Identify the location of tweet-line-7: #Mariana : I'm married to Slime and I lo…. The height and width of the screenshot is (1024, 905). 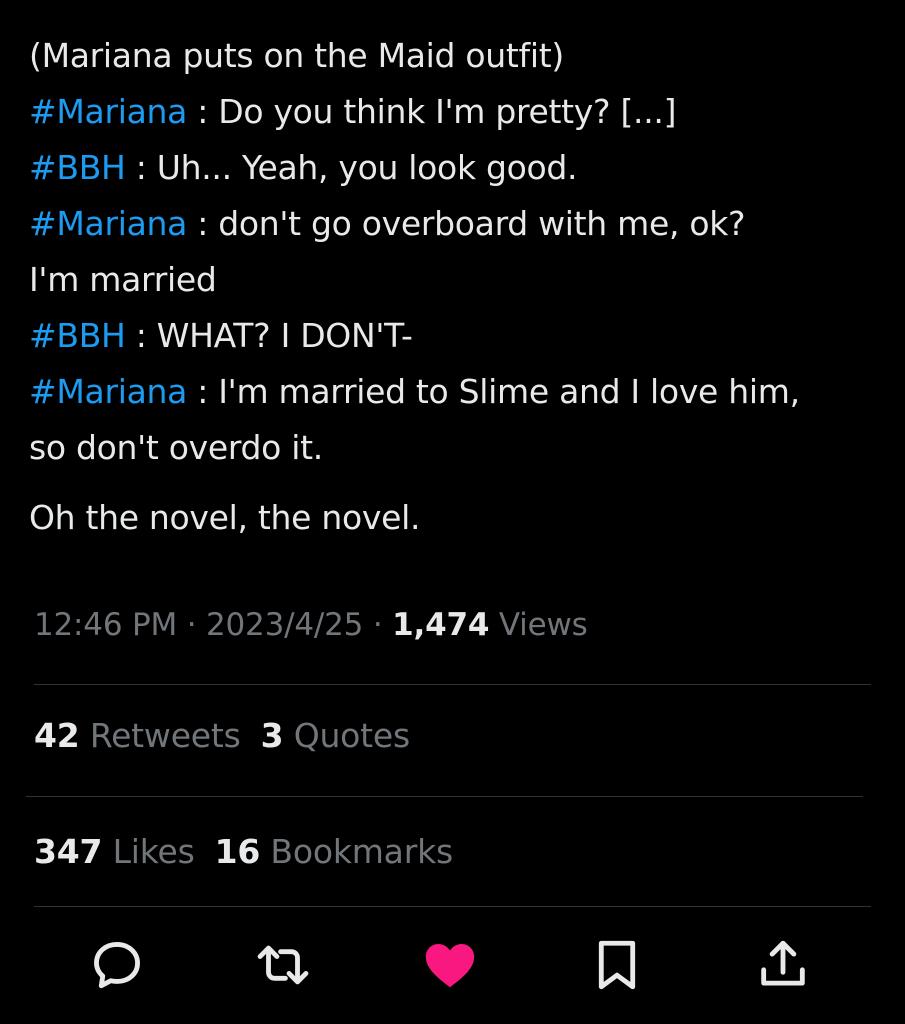
(454, 392).